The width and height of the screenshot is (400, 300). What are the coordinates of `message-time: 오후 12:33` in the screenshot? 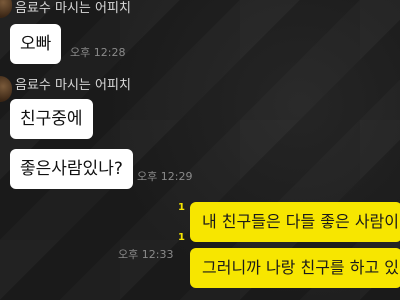 It's located at (146, 254).